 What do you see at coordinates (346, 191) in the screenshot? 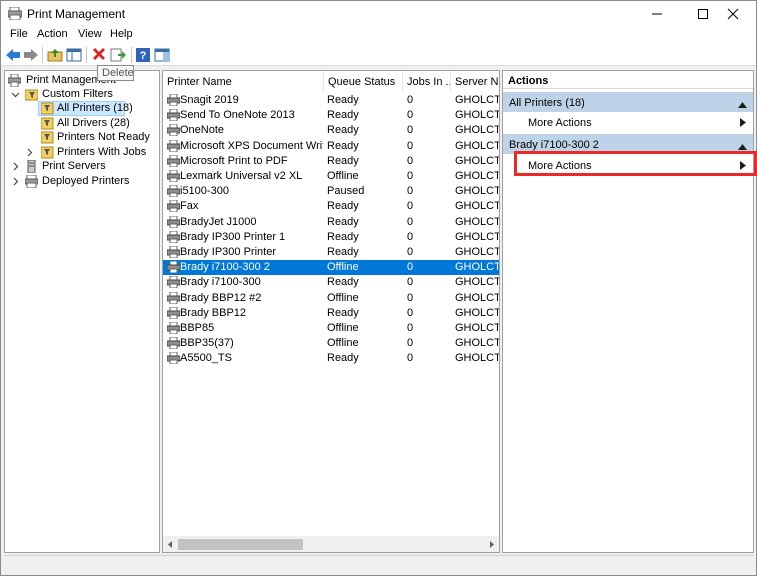
I see `cell-queue-status: Paused` at bounding box center [346, 191].